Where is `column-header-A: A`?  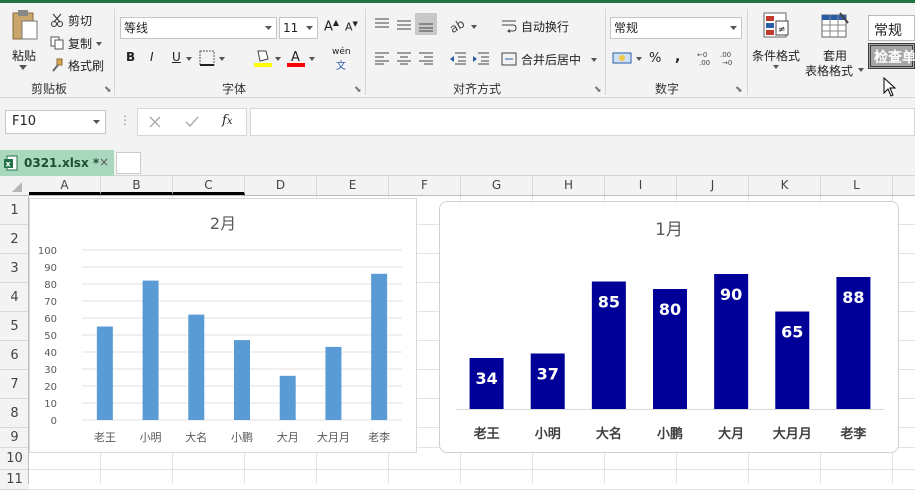
column-header-A: A is located at coordinates (65, 185).